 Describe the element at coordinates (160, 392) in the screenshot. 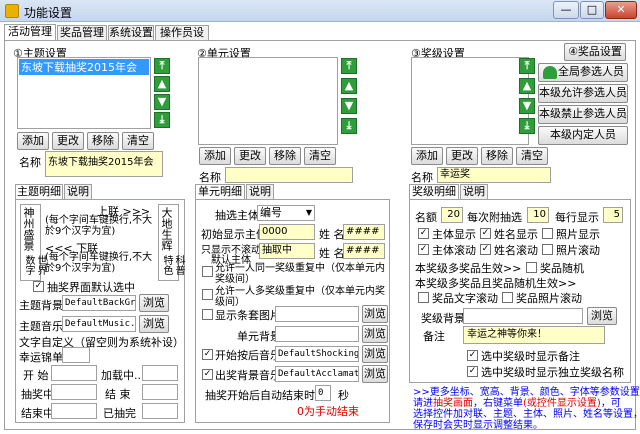

I see `end-field` at that location.